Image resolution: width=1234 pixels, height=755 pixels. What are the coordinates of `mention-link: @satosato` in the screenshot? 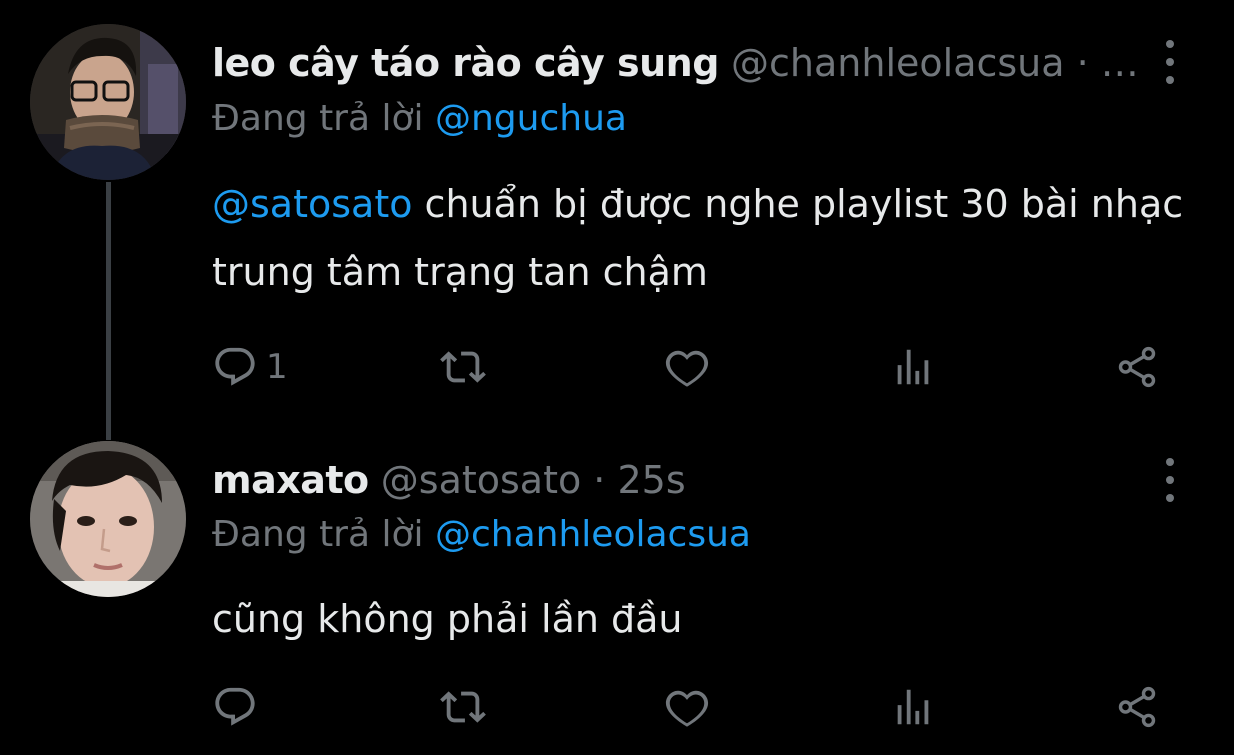 It's located at (312, 204).